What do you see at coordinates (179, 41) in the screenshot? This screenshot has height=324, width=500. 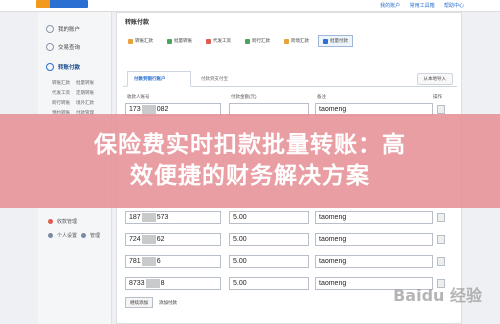 I see `toolbar-batch-button: 批量转账` at bounding box center [179, 41].